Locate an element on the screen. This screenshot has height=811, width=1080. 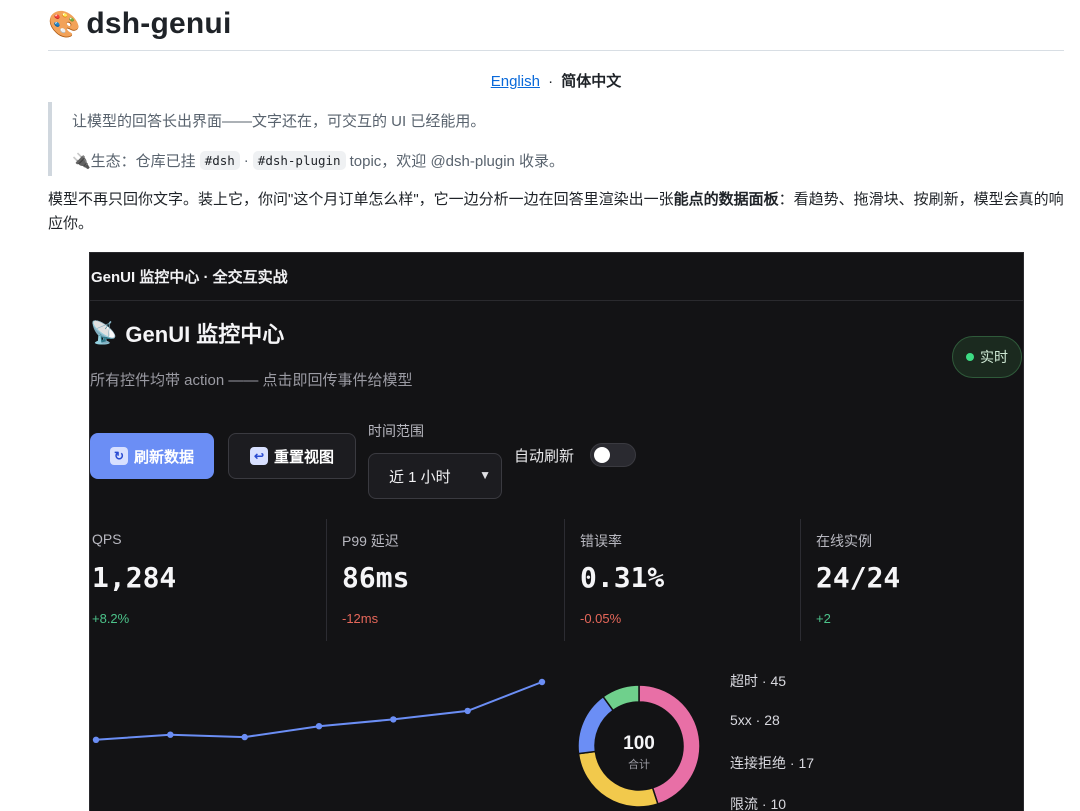
lang-english-link: English is located at coordinates (515, 81).